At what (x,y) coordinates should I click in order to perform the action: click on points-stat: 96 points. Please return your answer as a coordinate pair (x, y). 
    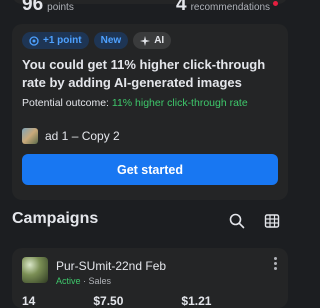
    Looking at the image, I should click on (48, 7).